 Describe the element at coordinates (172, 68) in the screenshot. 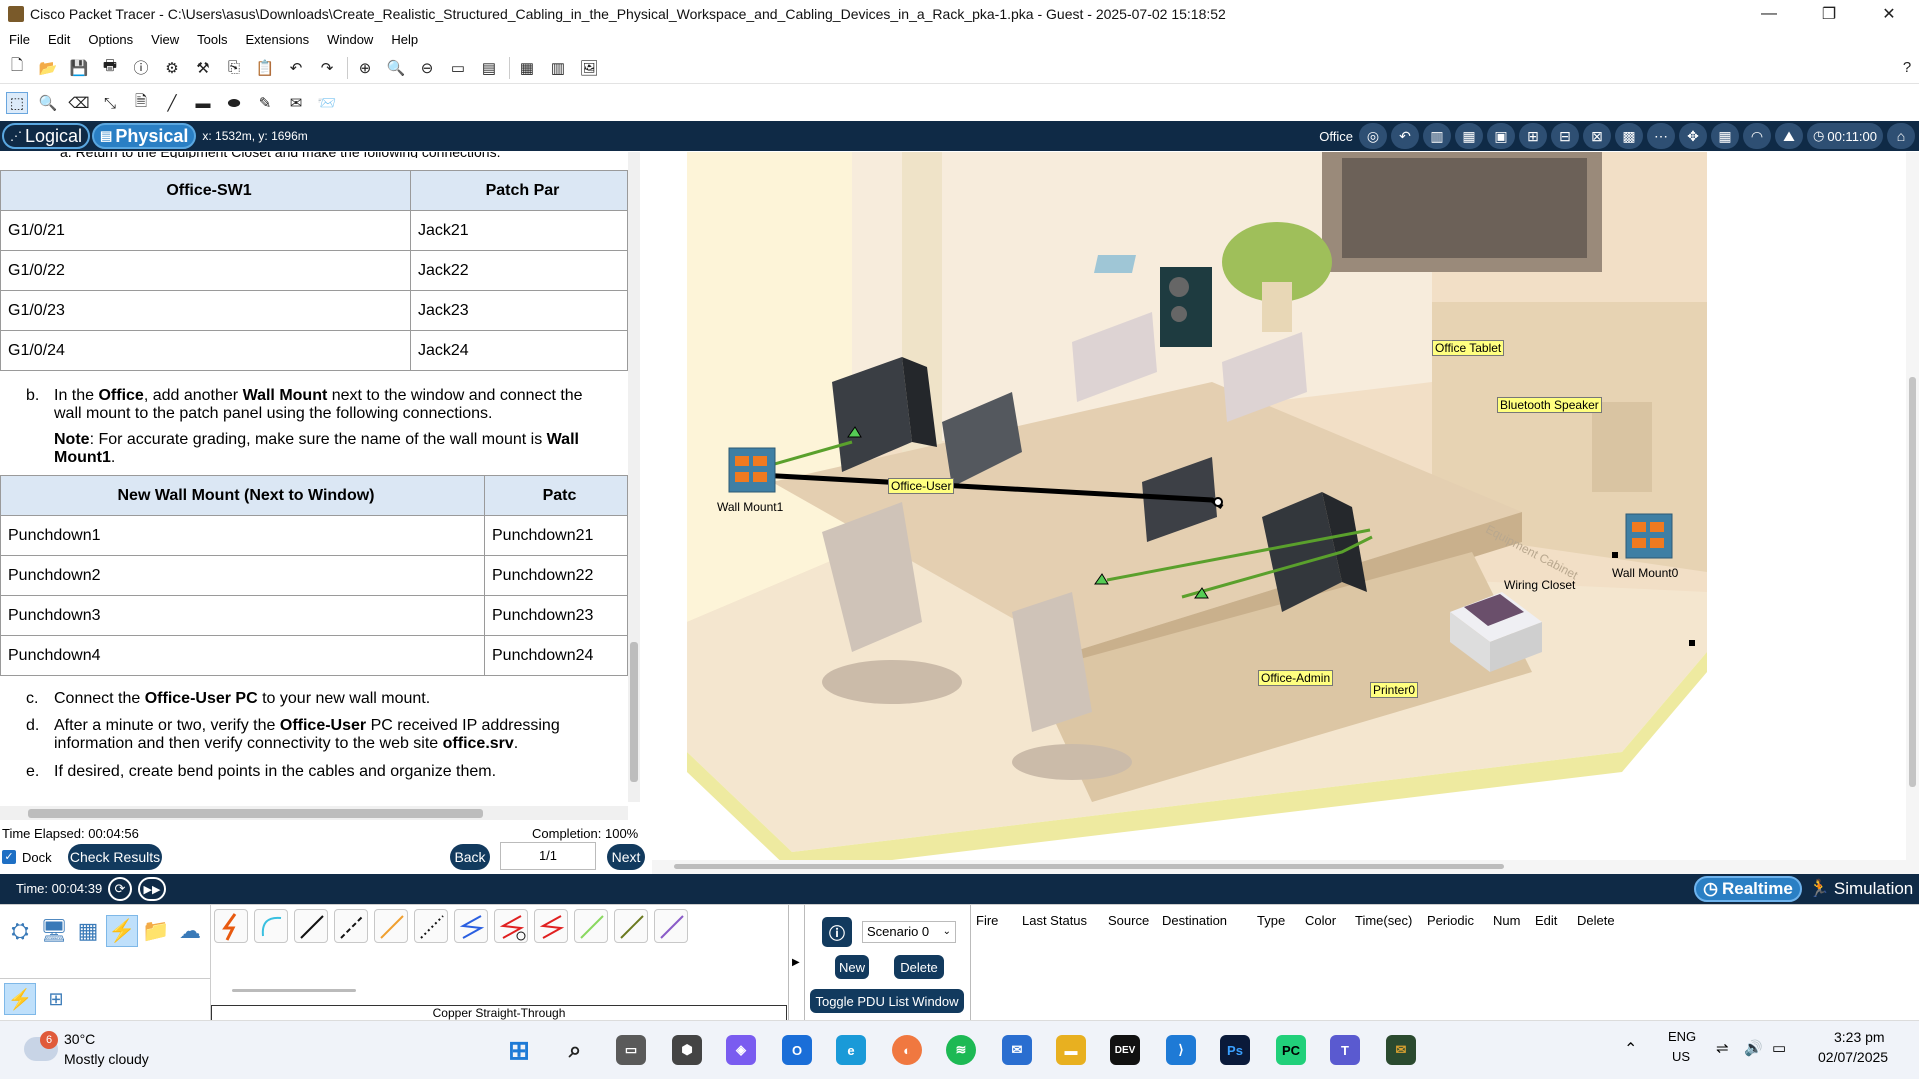

I see `network-wizard-icon: ⚙` at that location.